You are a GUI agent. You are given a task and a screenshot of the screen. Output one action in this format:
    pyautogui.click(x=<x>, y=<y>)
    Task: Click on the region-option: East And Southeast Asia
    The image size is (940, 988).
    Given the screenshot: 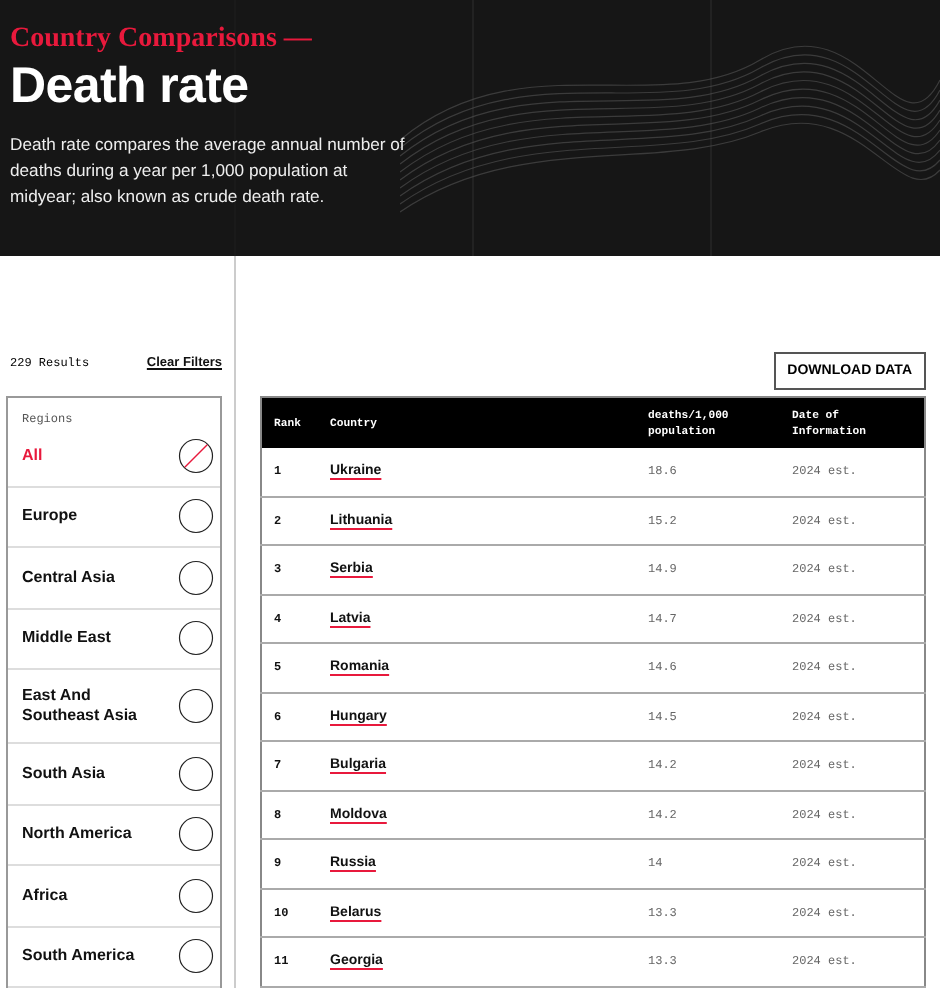 What is the action you would take?
    pyautogui.click(x=114, y=707)
    